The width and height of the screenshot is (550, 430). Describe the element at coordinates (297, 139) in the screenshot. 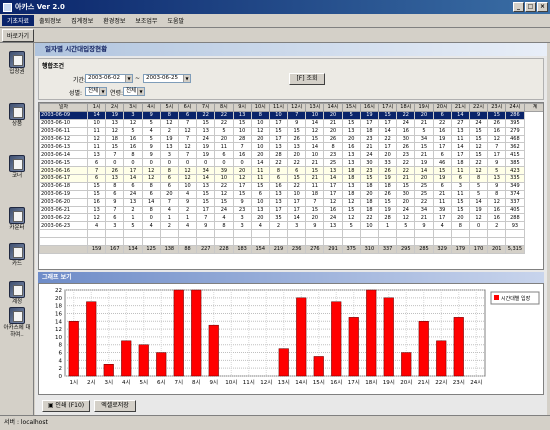

I see `table-cell: 26` at that location.